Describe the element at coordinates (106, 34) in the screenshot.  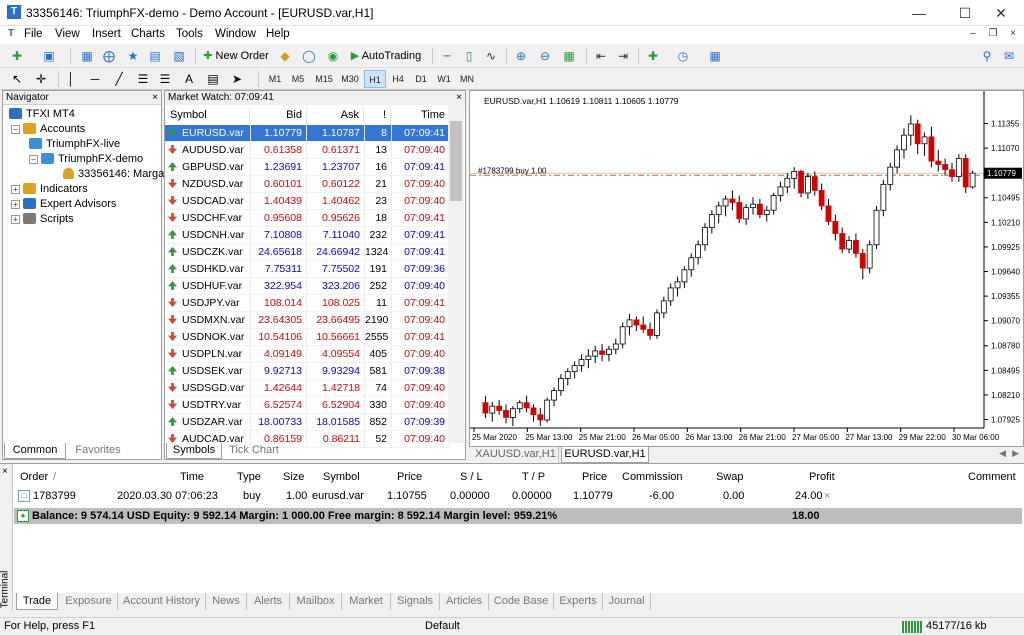
I see `menu-insert: Insert` at that location.